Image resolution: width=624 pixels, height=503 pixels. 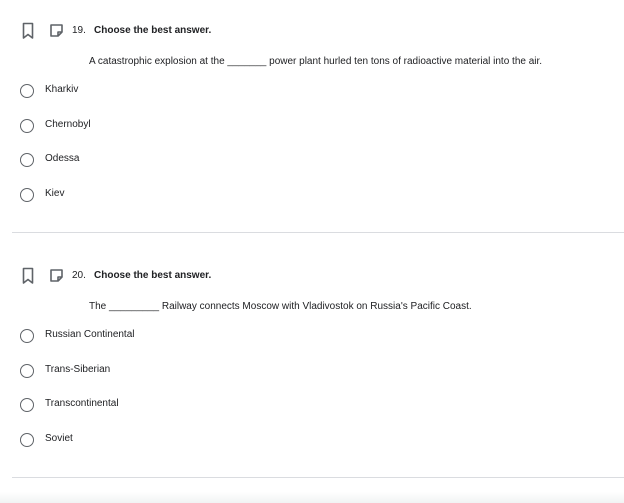 I want to click on answer-option-odessa: Odessa, so click(x=168, y=161).